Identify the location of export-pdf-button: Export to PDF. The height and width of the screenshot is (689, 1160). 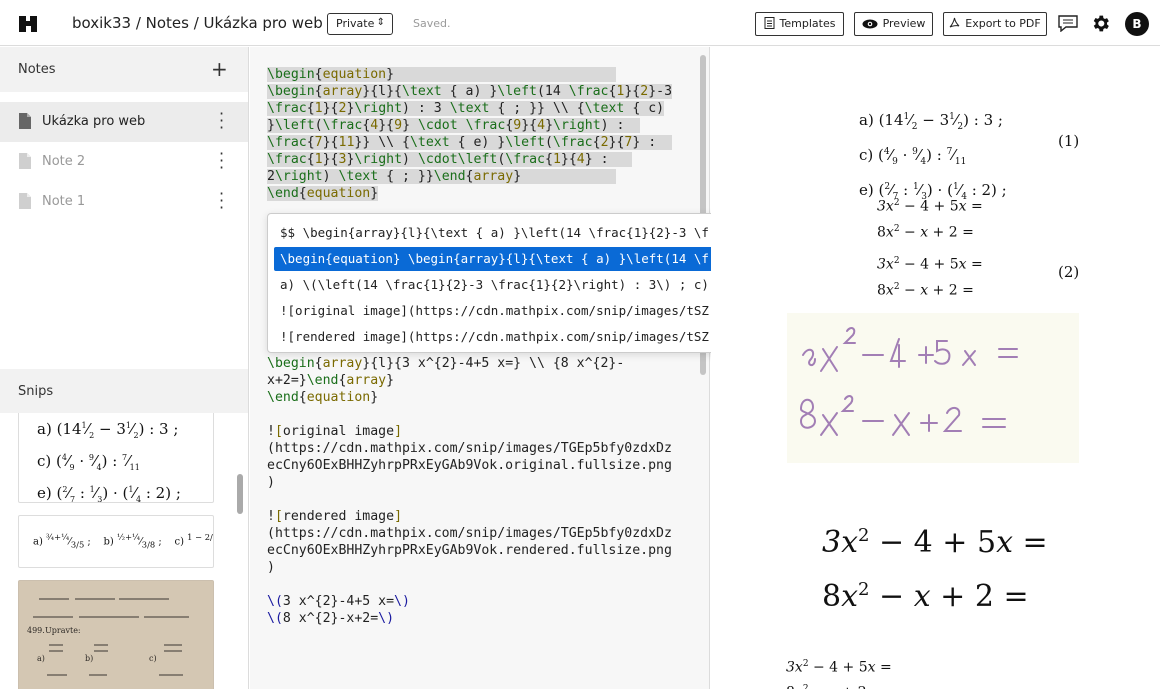
(995, 24).